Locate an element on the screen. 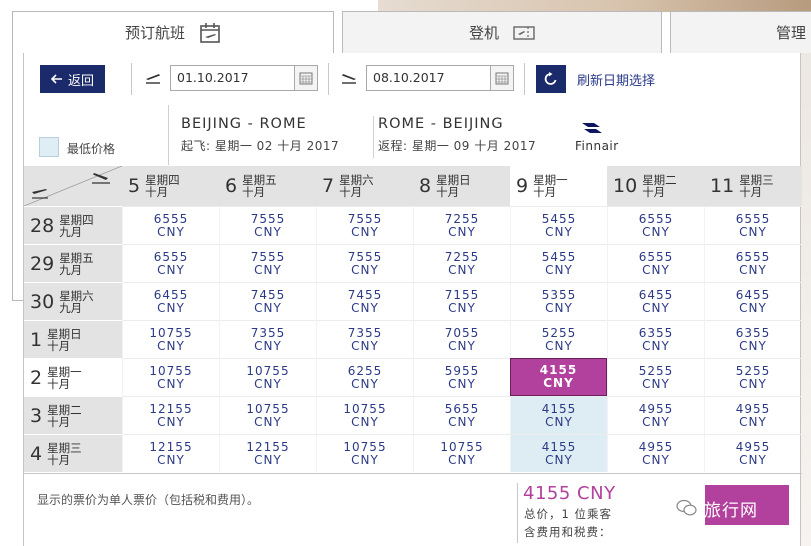 The image size is (811, 546). tab-checkin: 登机 is located at coordinates (502, 32).